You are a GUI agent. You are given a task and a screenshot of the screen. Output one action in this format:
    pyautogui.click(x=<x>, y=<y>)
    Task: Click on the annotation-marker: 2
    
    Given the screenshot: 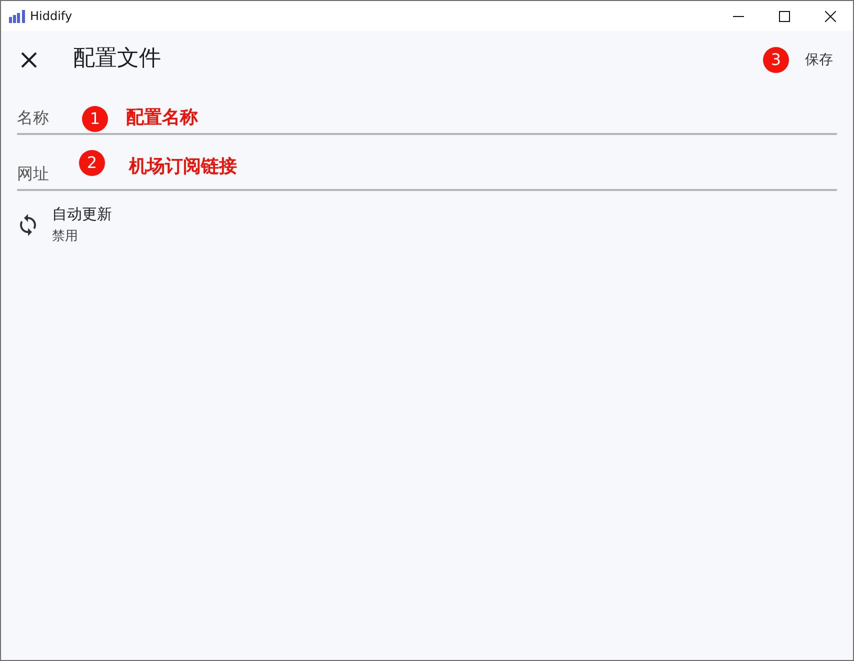 What is the action you would take?
    pyautogui.click(x=92, y=163)
    